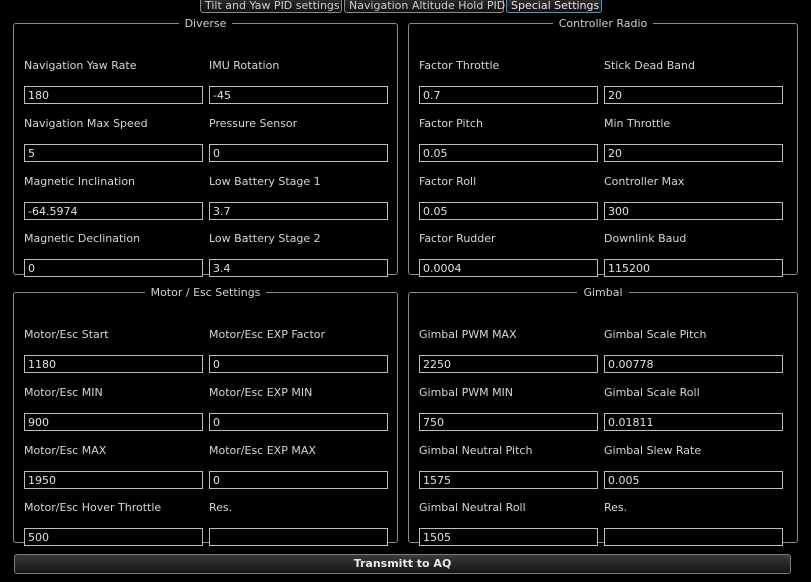 The width and height of the screenshot is (811, 582). Describe the element at coordinates (637, 123) in the screenshot. I see `field-label: Min Throttle` at that location.